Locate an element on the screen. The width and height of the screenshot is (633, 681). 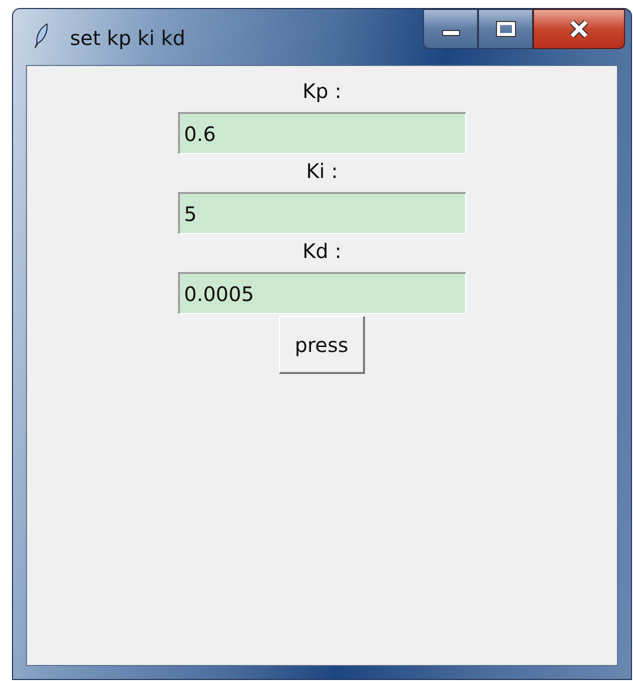
close-icon is located at coordinates (579, 29).